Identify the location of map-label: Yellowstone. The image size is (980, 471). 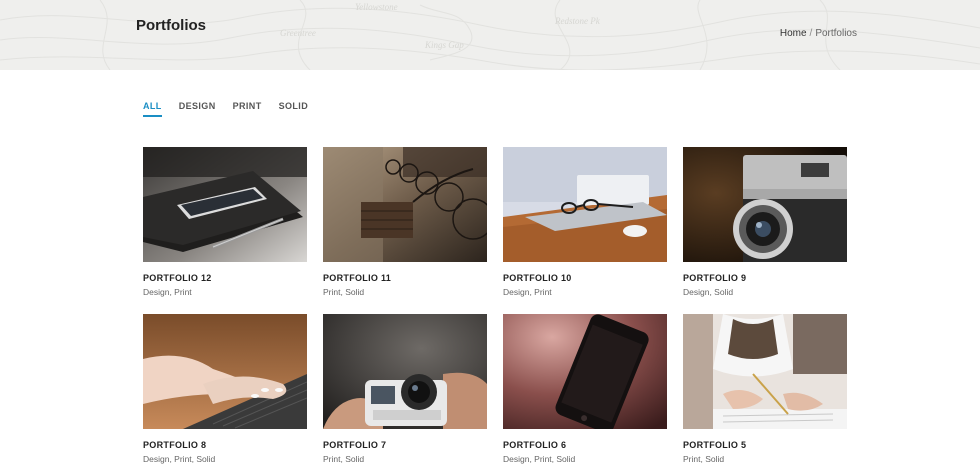
(376, 7).